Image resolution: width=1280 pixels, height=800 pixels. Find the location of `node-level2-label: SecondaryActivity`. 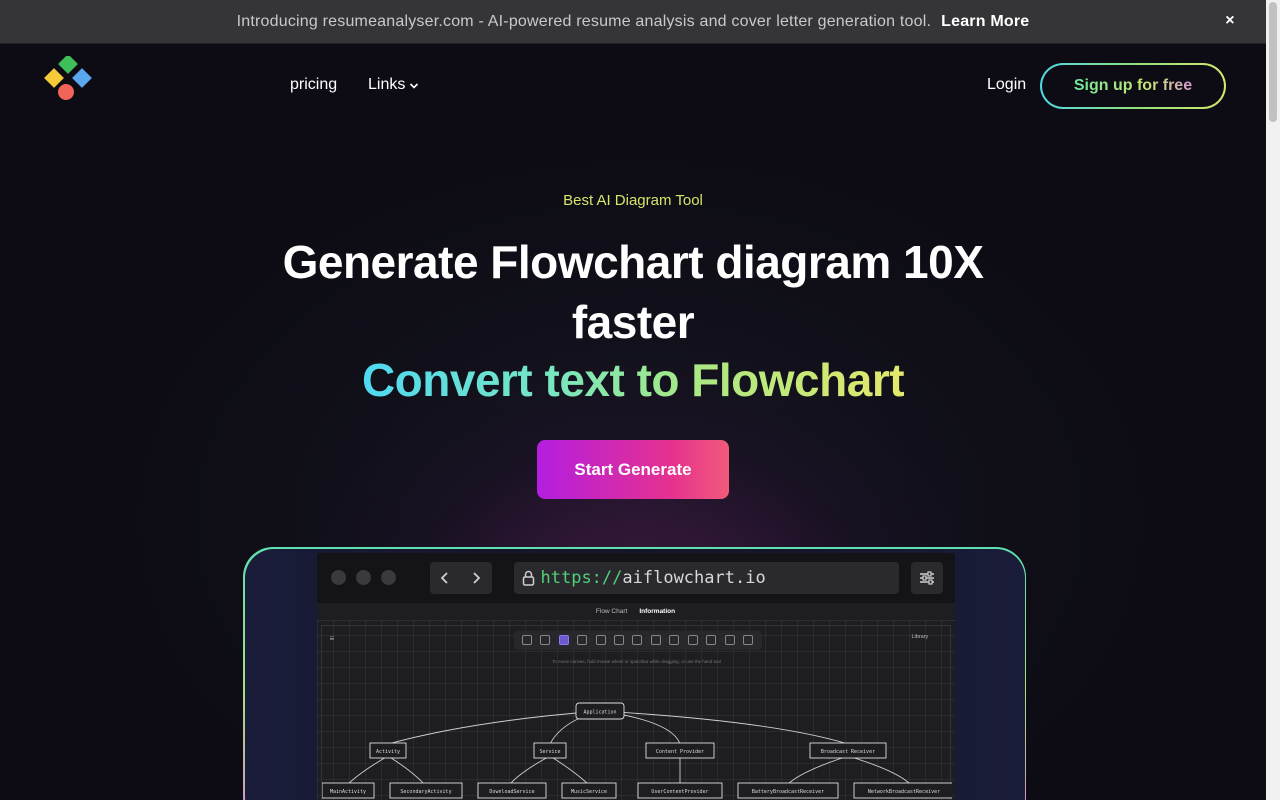

node-level2-label: SecondaryActivity is located at coordinates (425, 792).